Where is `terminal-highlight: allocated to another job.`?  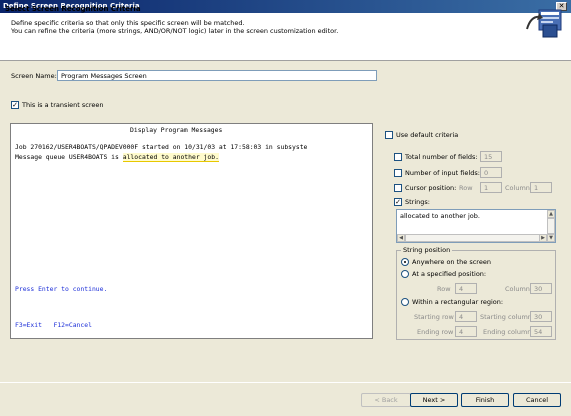 terminal-highlight: allocated to another job. is located at coordinates (170, 157).